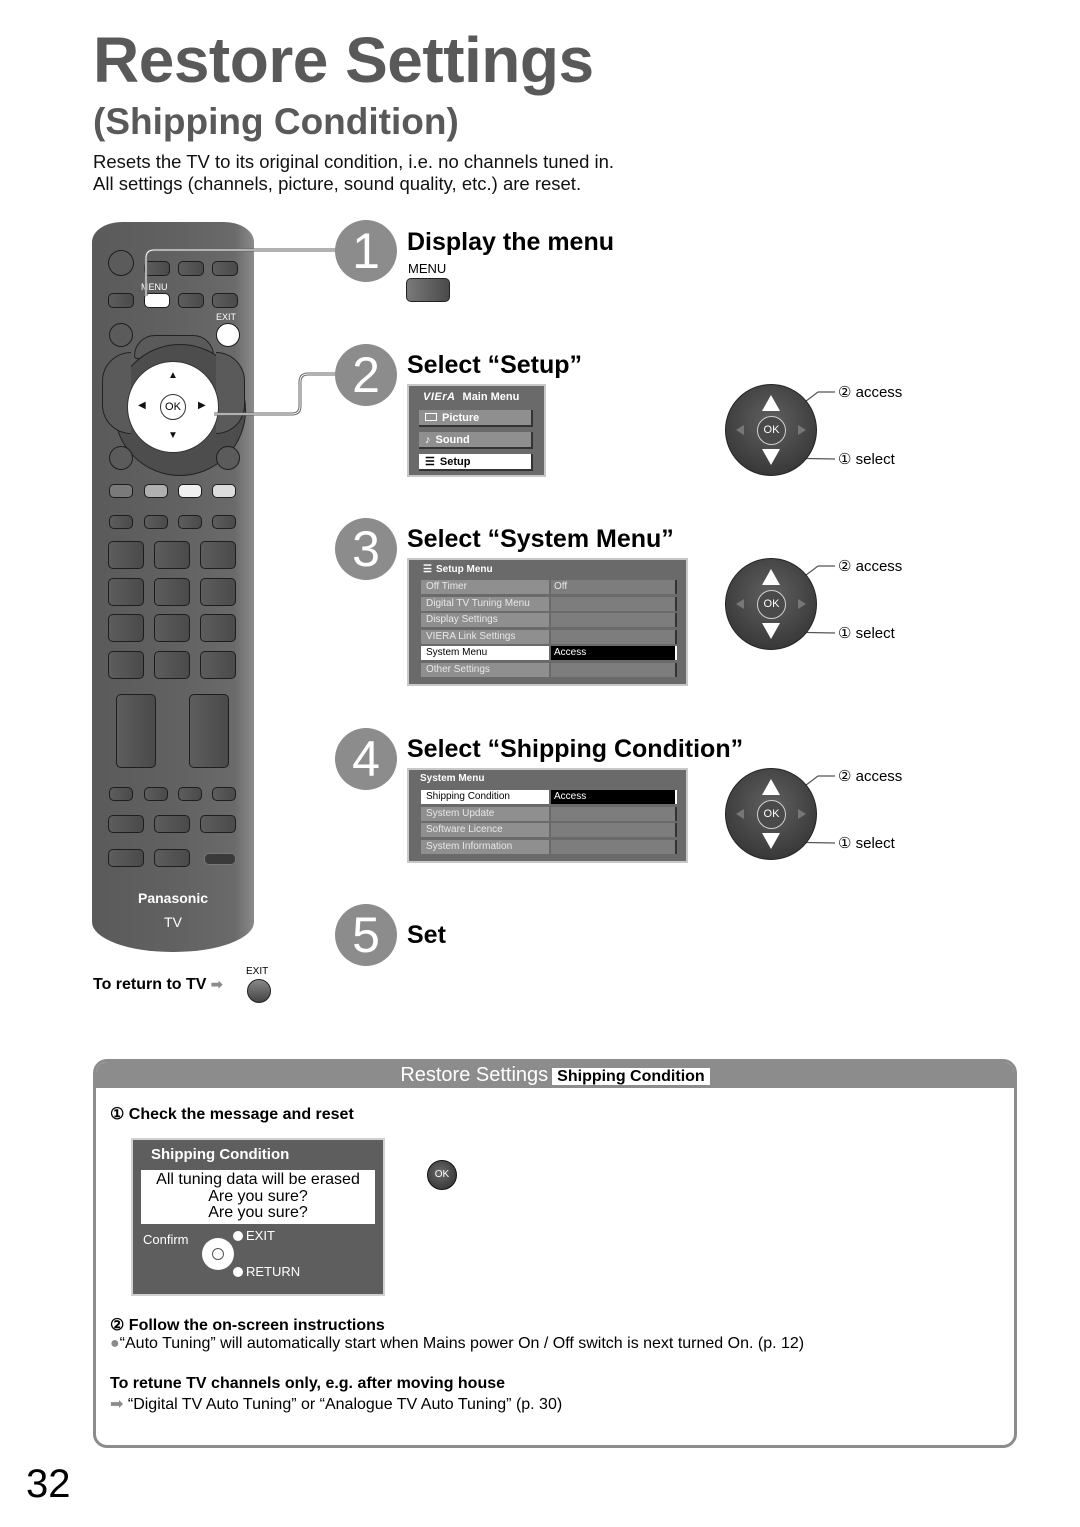  I want to click on row-label: System Information, so click(485, 847).